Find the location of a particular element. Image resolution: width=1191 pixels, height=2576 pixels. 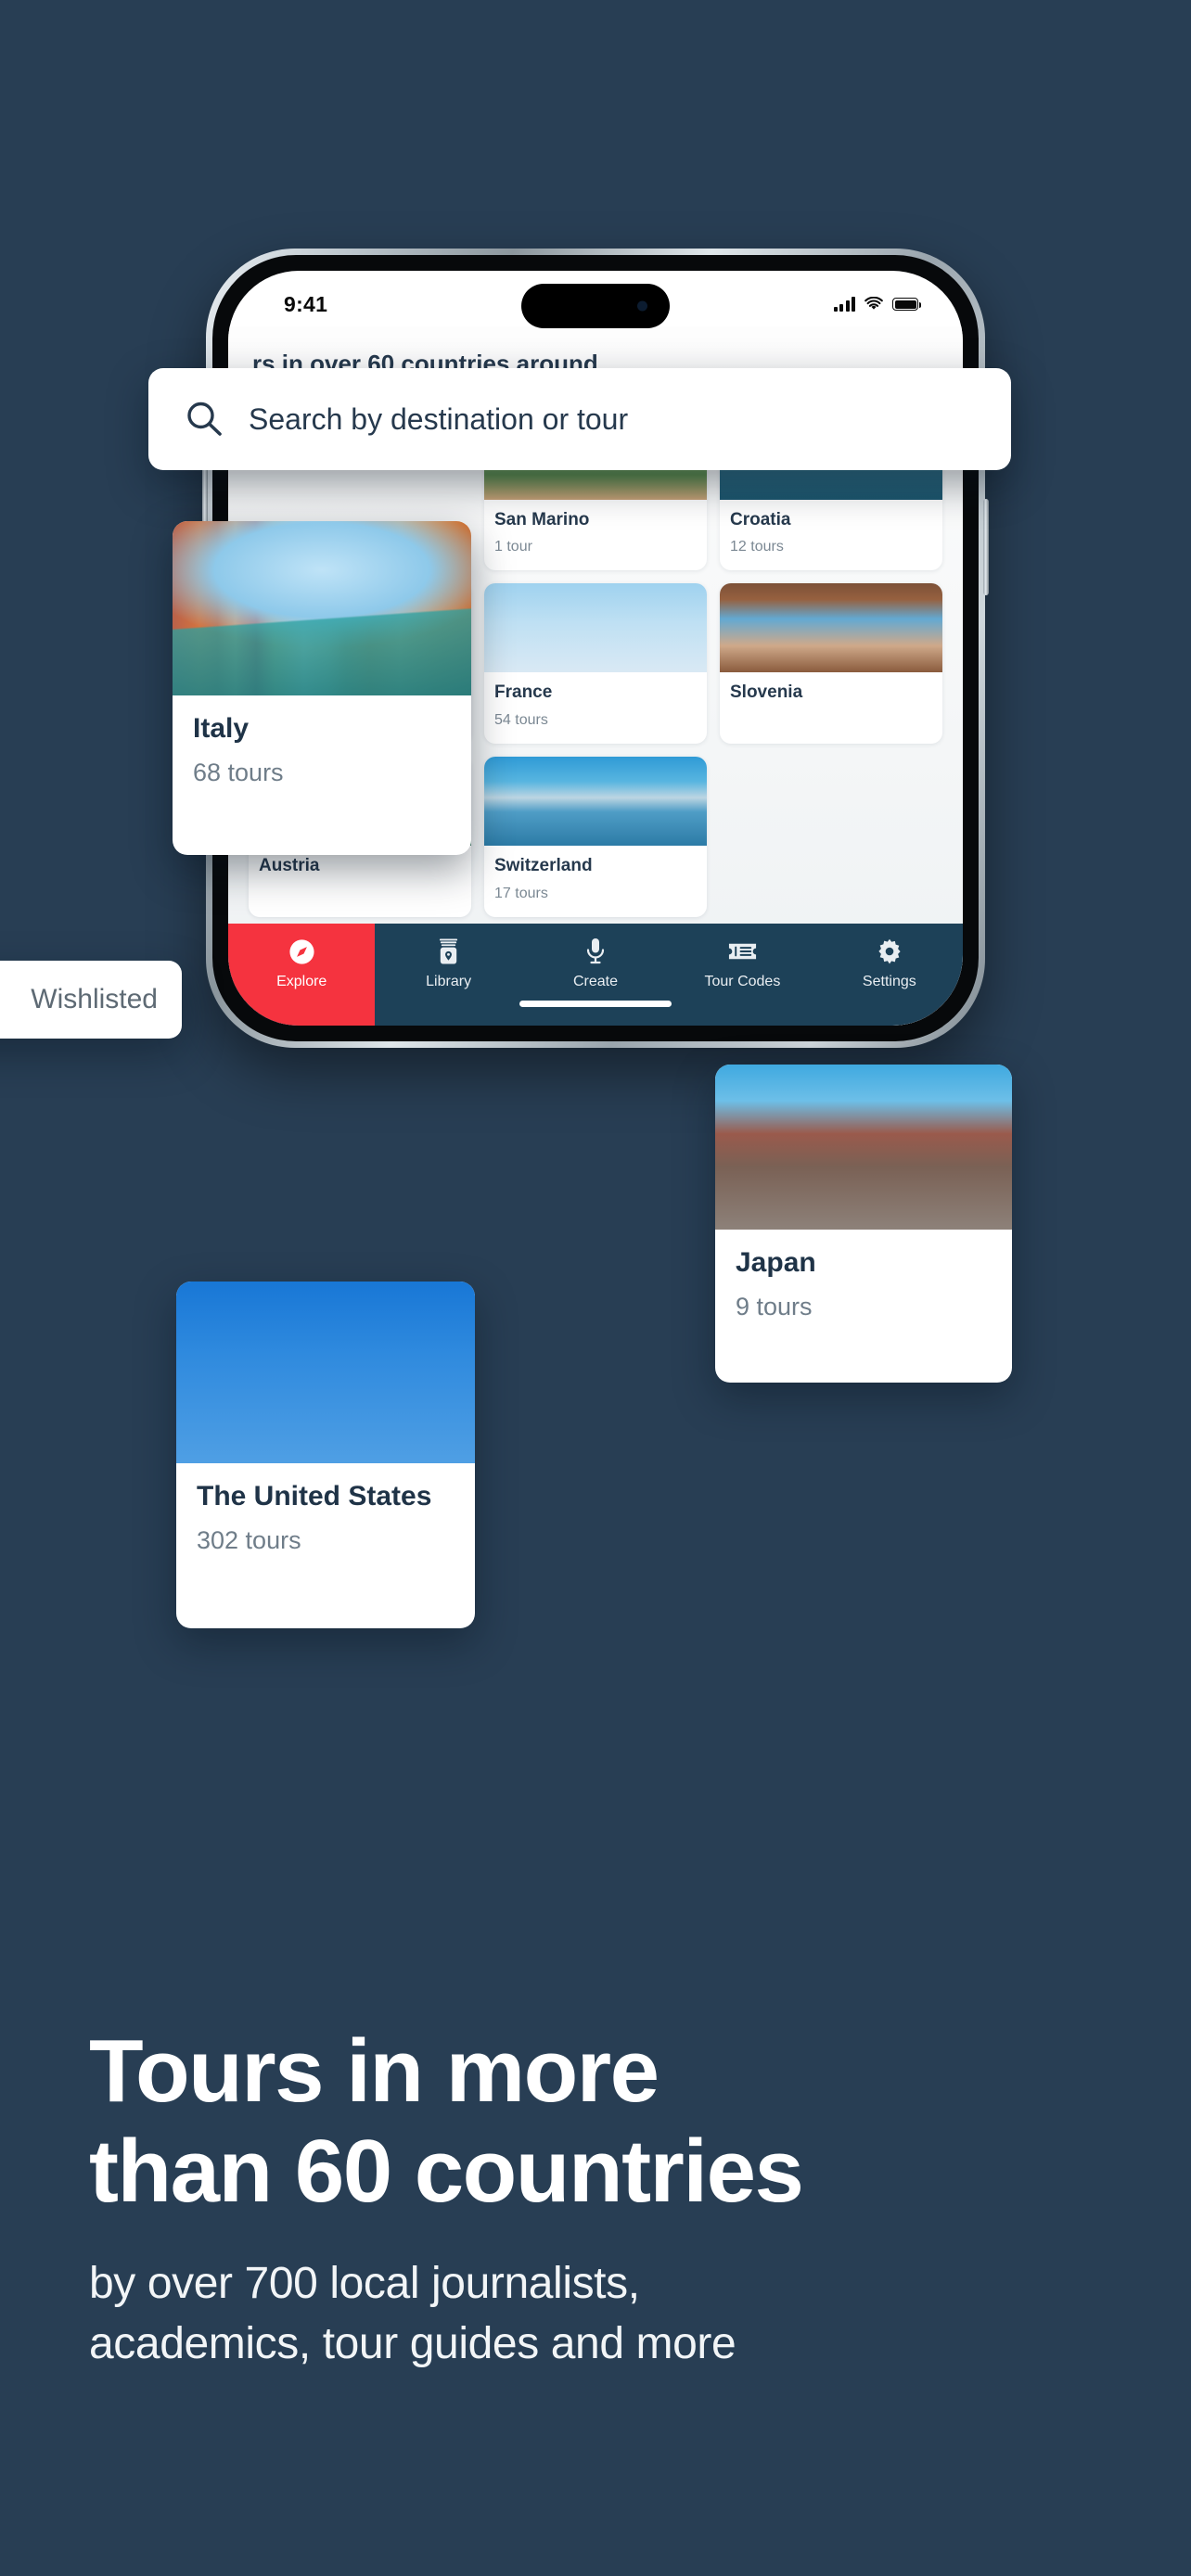

volume-up-button is located at coordinates (205, 498).